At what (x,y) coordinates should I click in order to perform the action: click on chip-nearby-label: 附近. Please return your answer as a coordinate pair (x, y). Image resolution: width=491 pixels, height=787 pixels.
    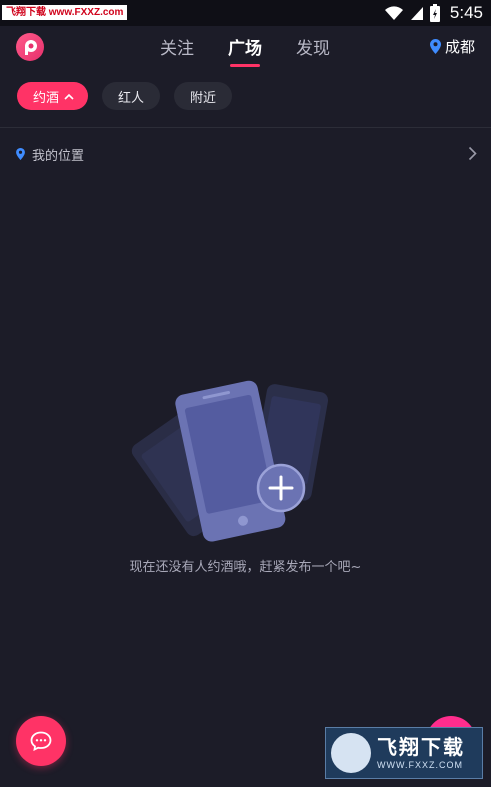
    Looking at the image, I should click on (203, 98).